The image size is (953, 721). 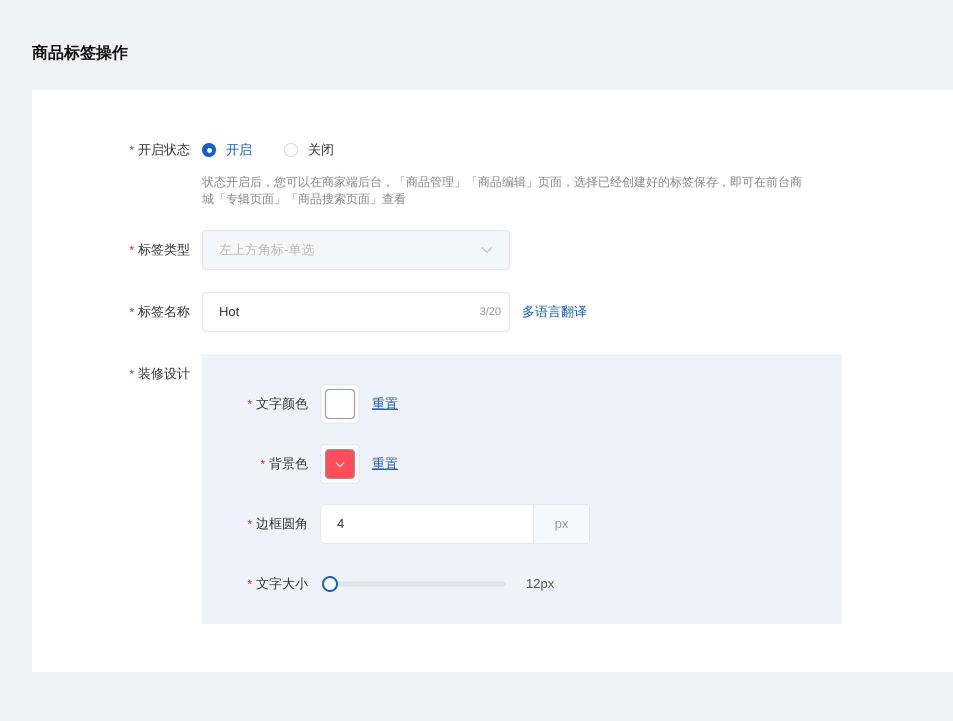 I want to click on field-label: 标签类型, so click(x=164, y=250).